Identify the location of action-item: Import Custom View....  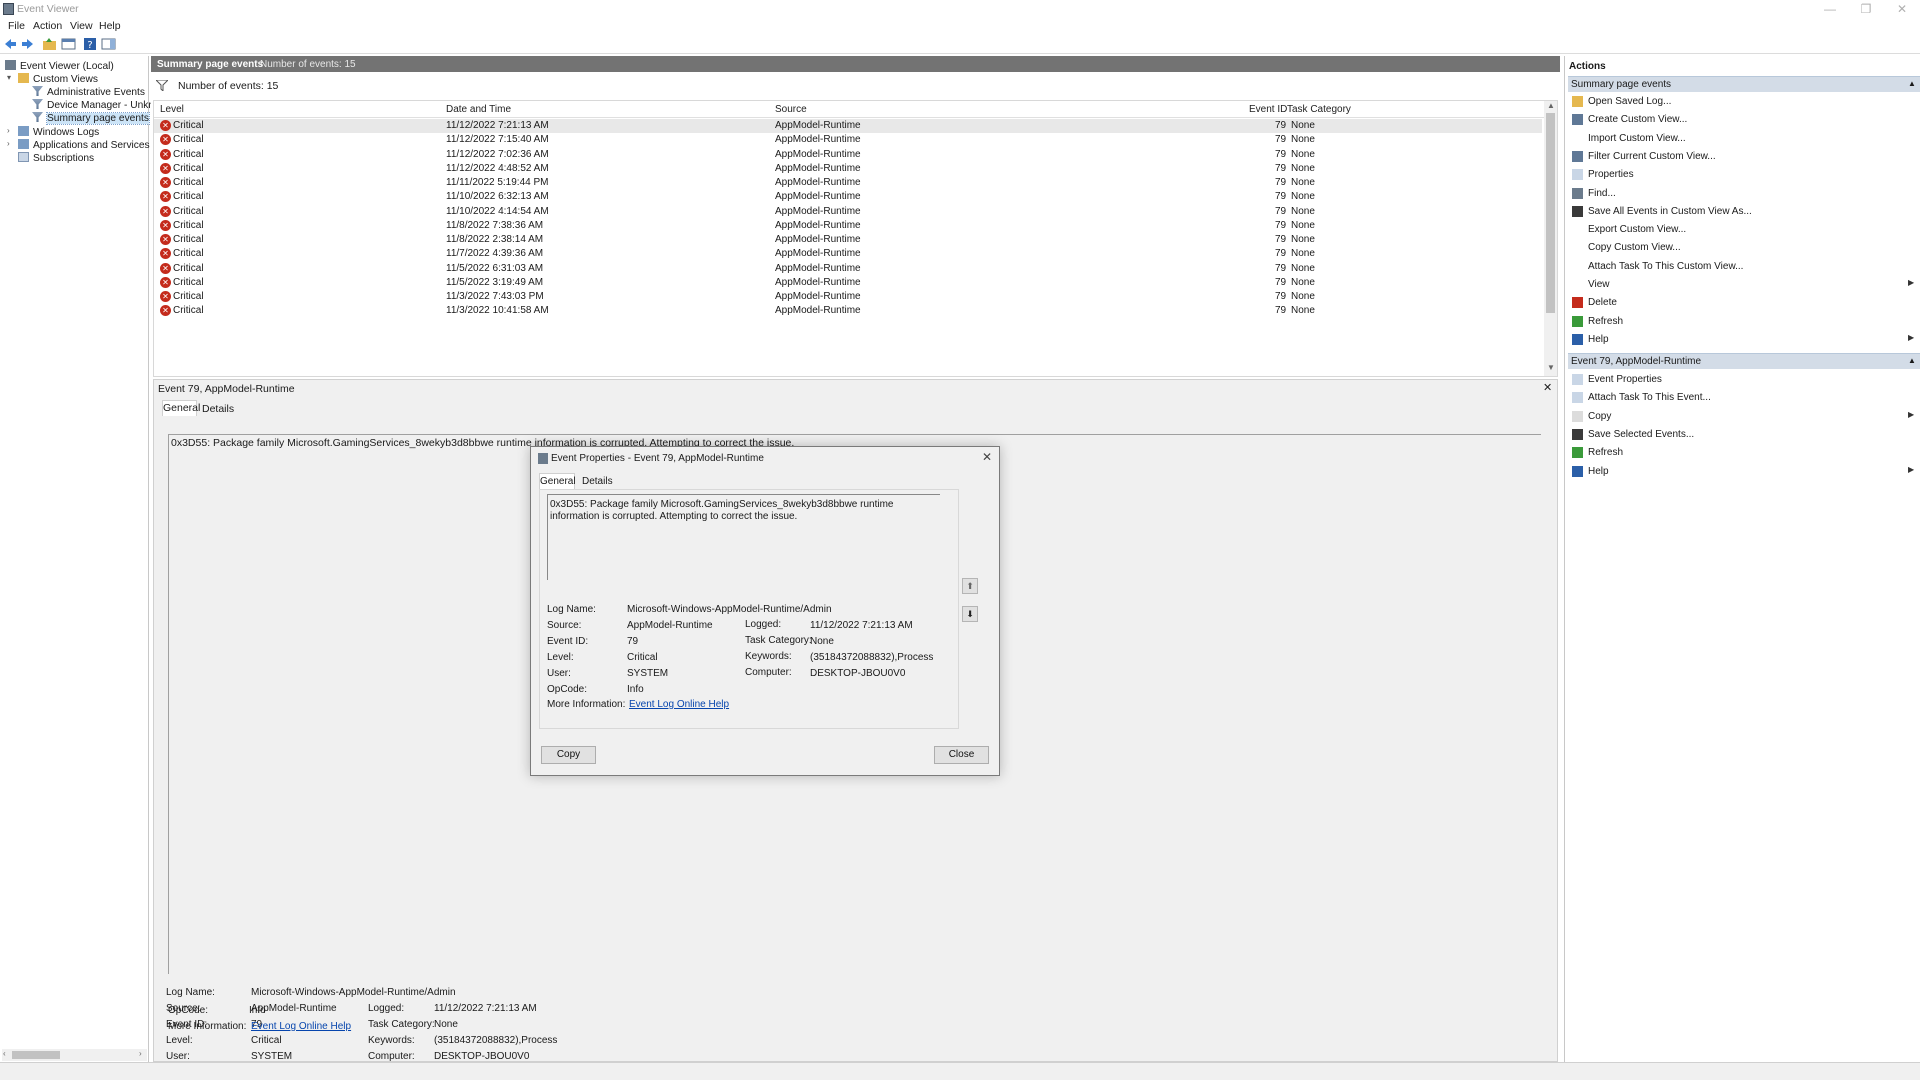
(1742, 139).